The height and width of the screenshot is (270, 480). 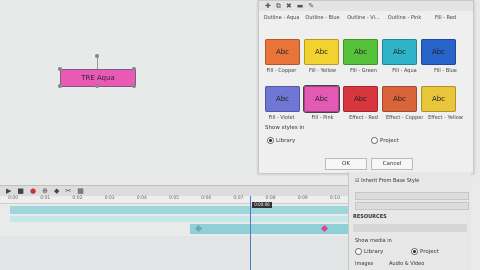 I want to click on media-project-label: Project, so click(x=429, y=251).